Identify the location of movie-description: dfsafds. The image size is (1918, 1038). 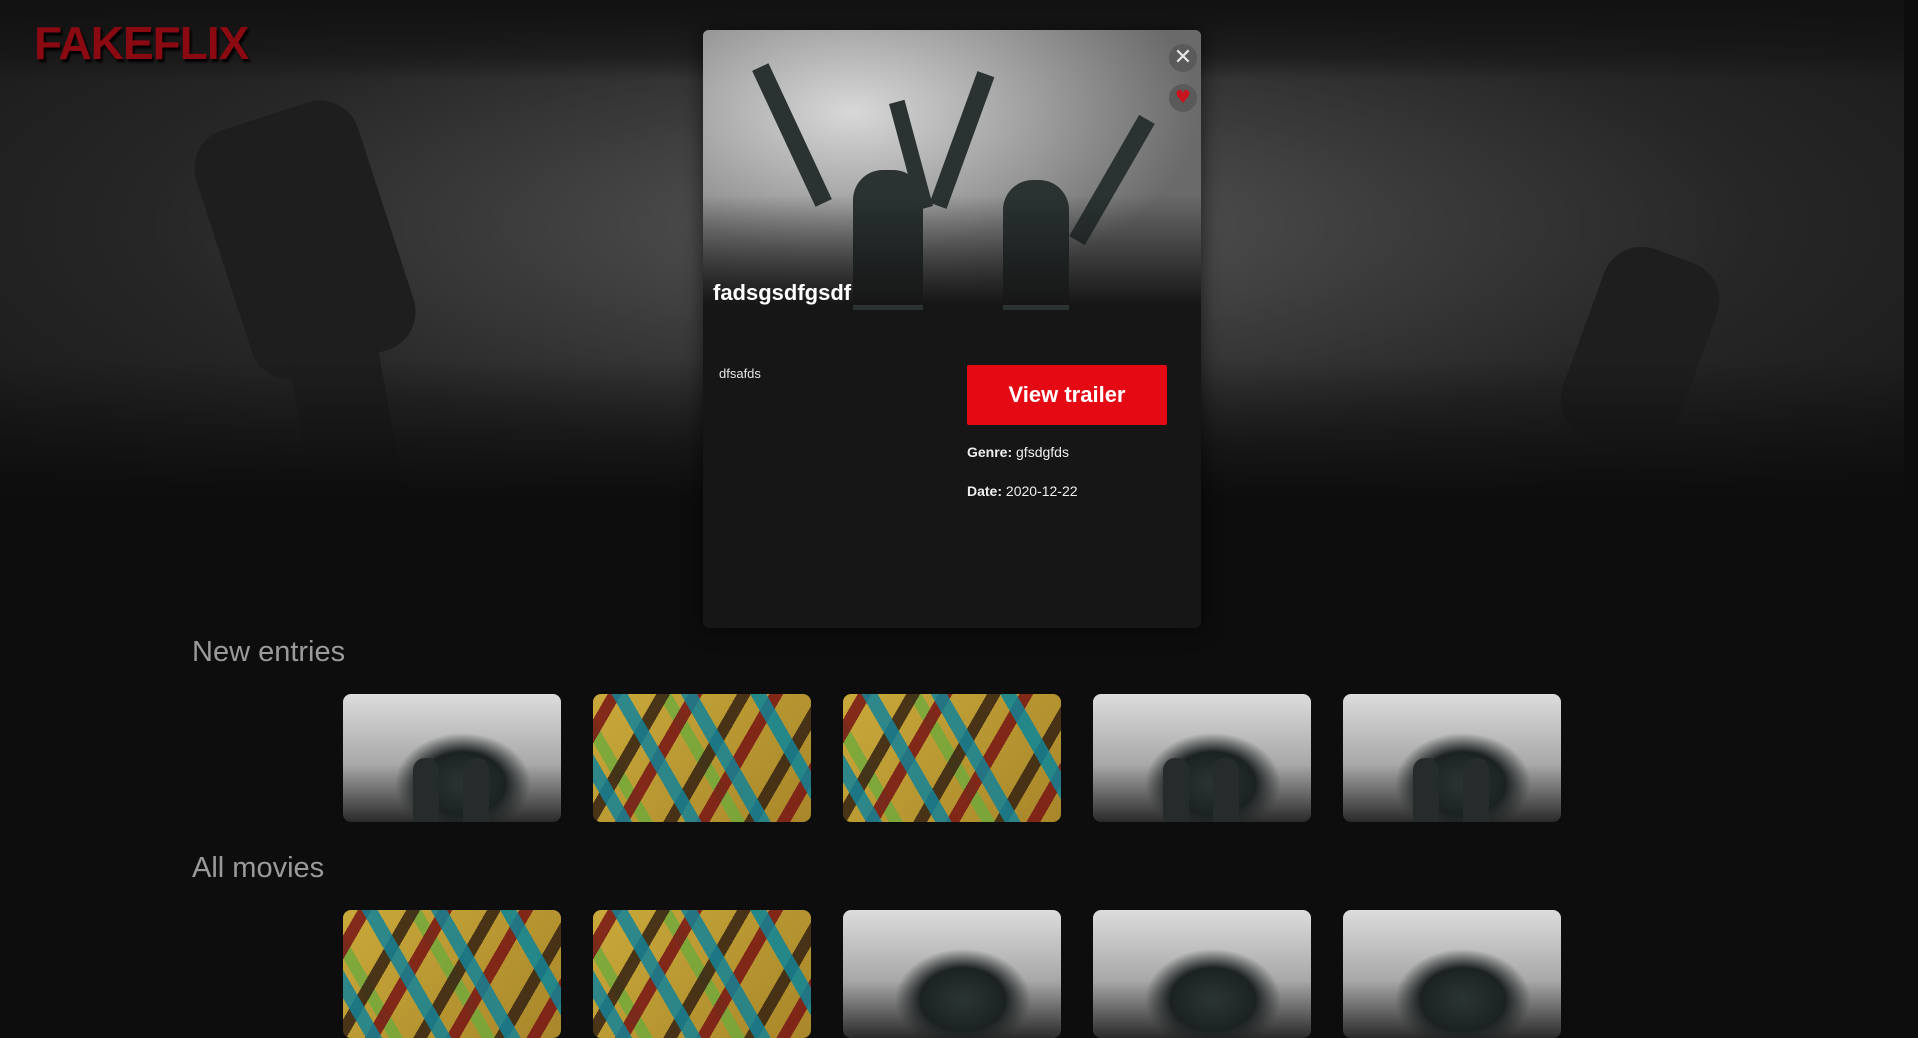
(740, 373).